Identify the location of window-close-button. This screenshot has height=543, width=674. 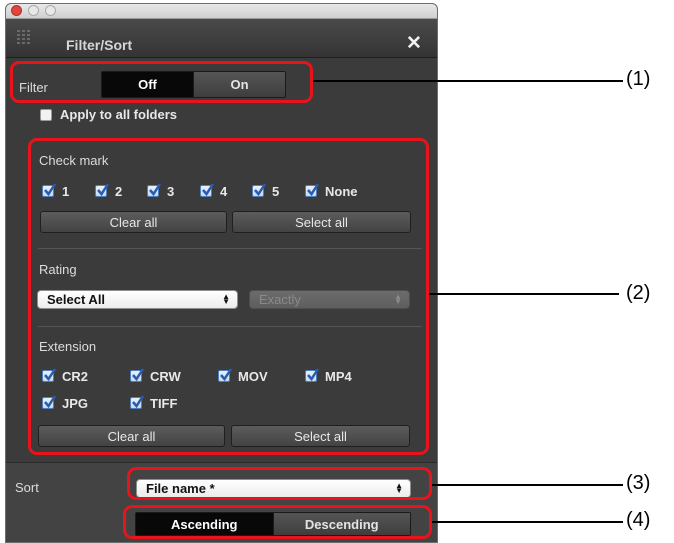
(16, 10).